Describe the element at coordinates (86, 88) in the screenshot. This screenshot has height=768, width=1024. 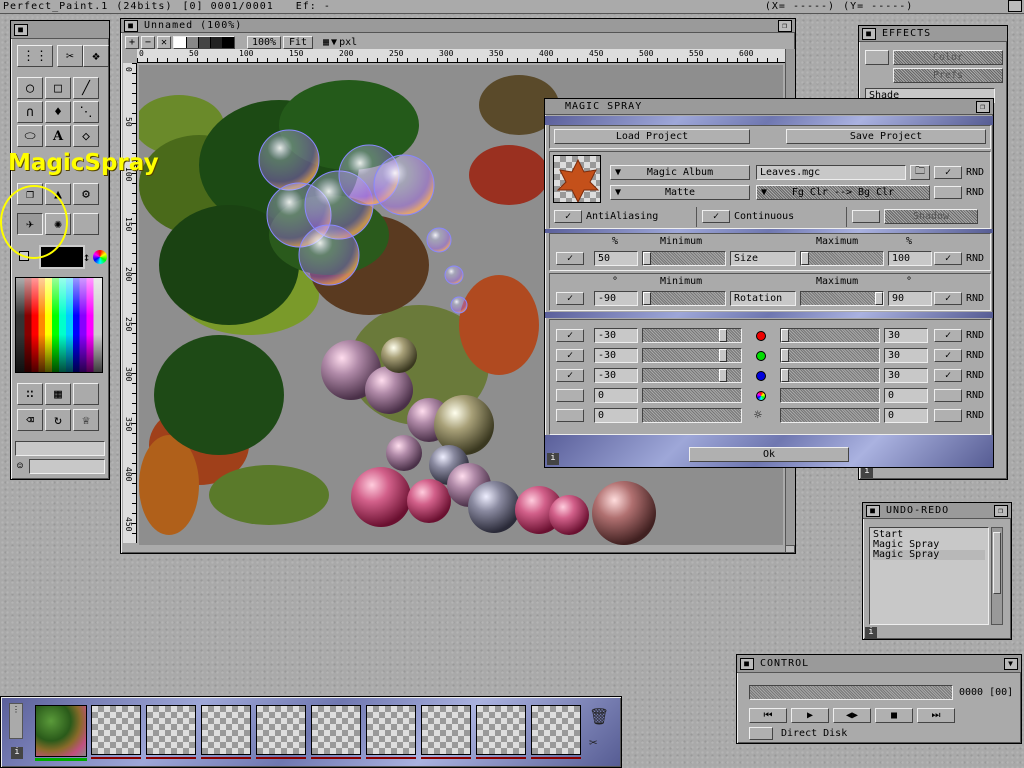
I see `line-tool-icon: ╱` at that location.